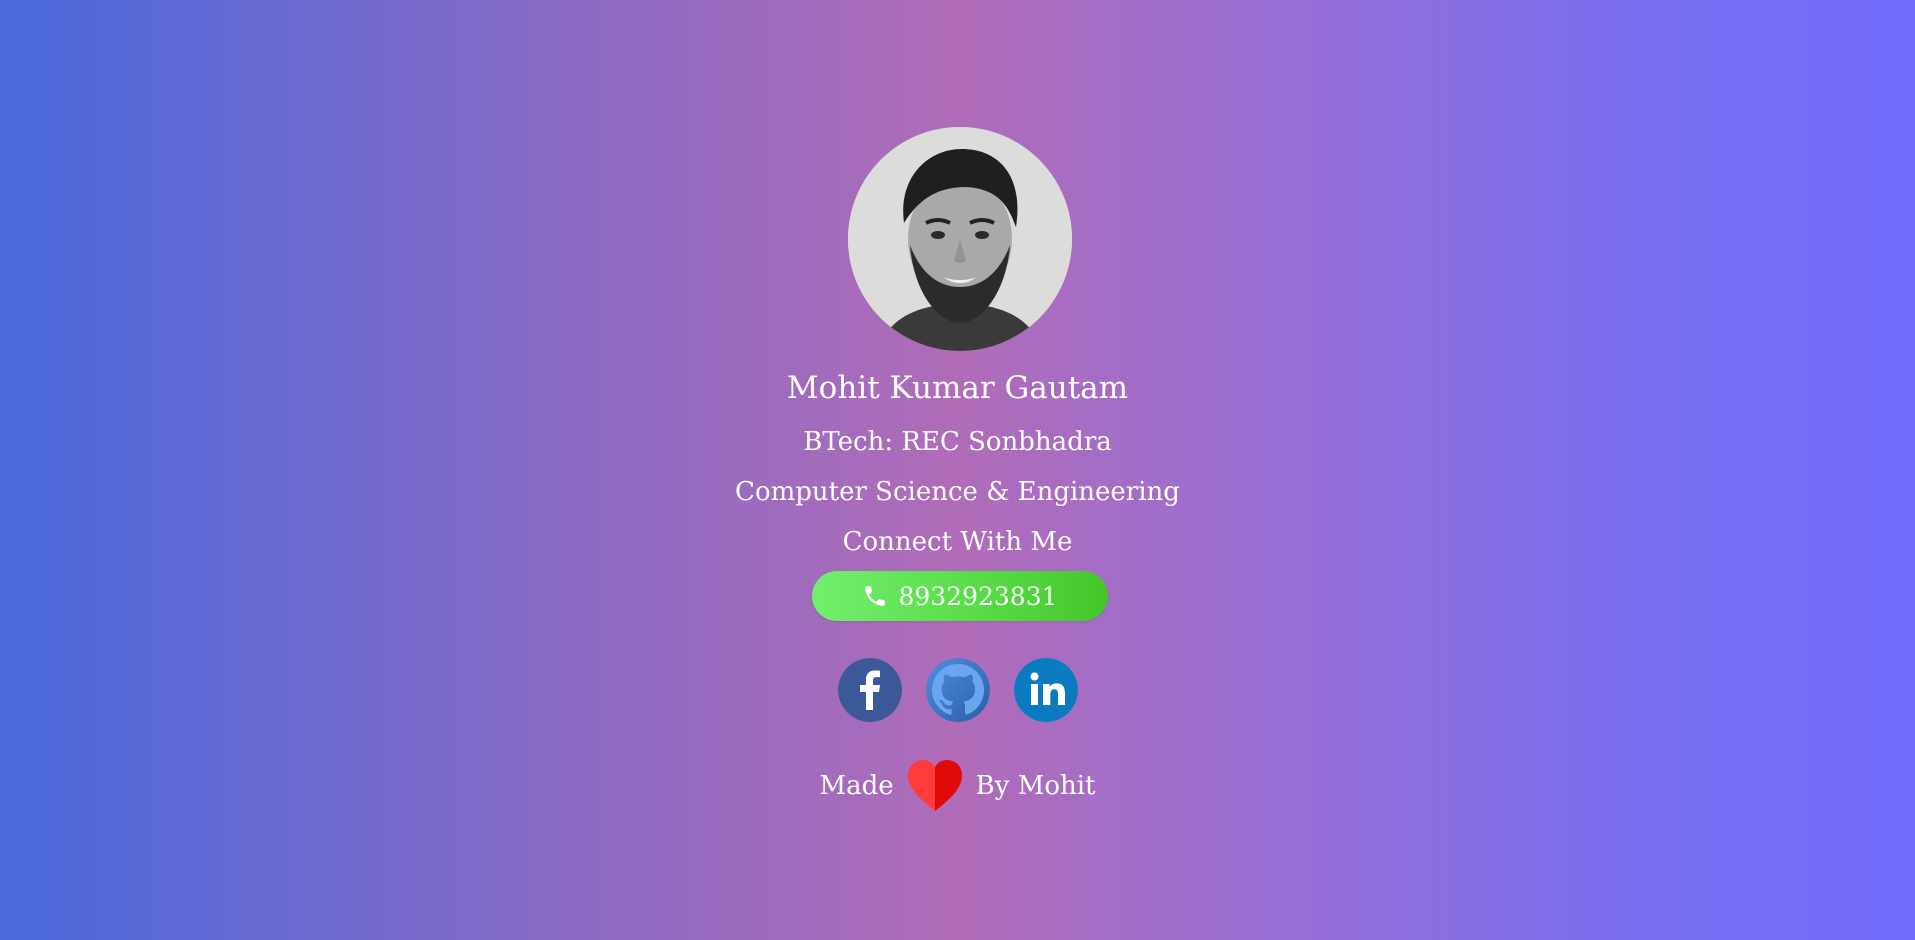 This screenshot has width=1915, height=940. I want to click on footer-made-text: Made, so click(856, 786).